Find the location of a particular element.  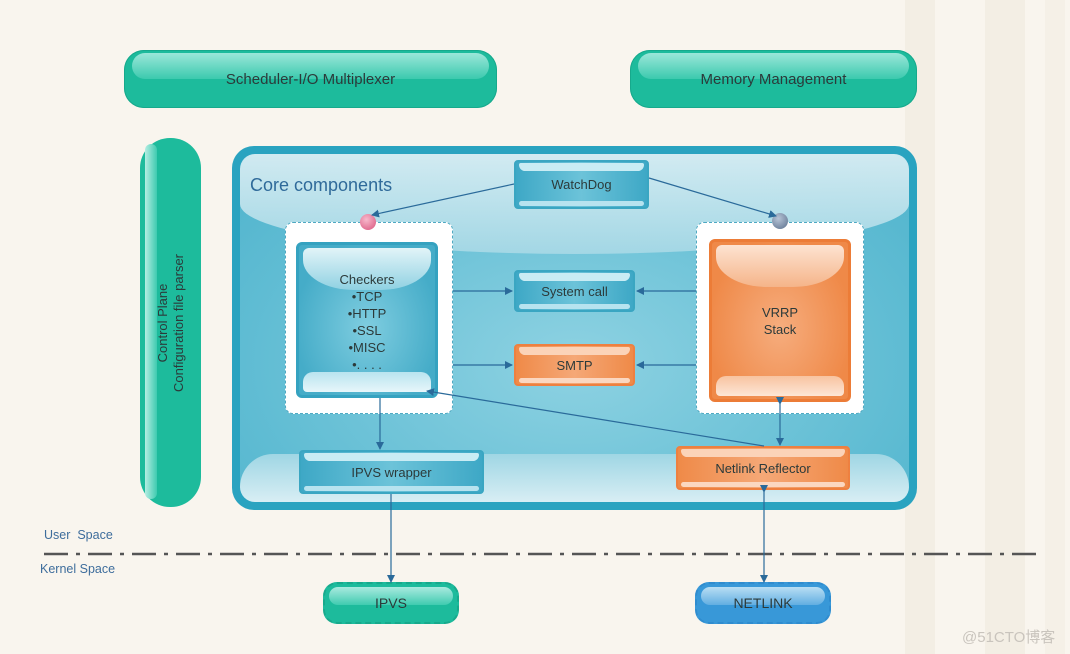

watermark: @51CTO博客 is located at coordinates (1009, 637).